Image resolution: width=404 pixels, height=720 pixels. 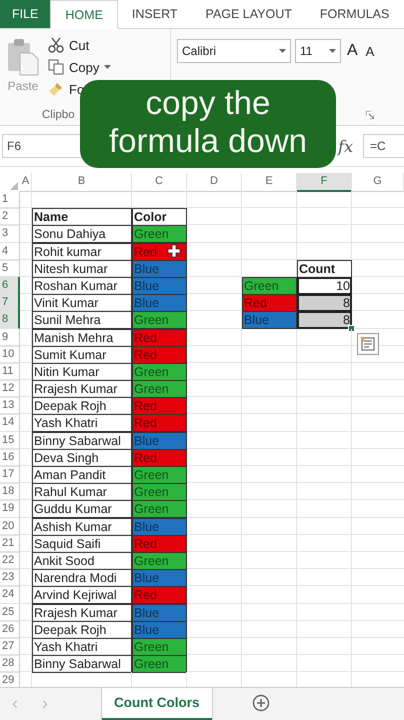 What do you see at coordinates (155, 14) in the screenshot?
I see `ribbon-tab: INSERT` at bounding box center [155, 14].